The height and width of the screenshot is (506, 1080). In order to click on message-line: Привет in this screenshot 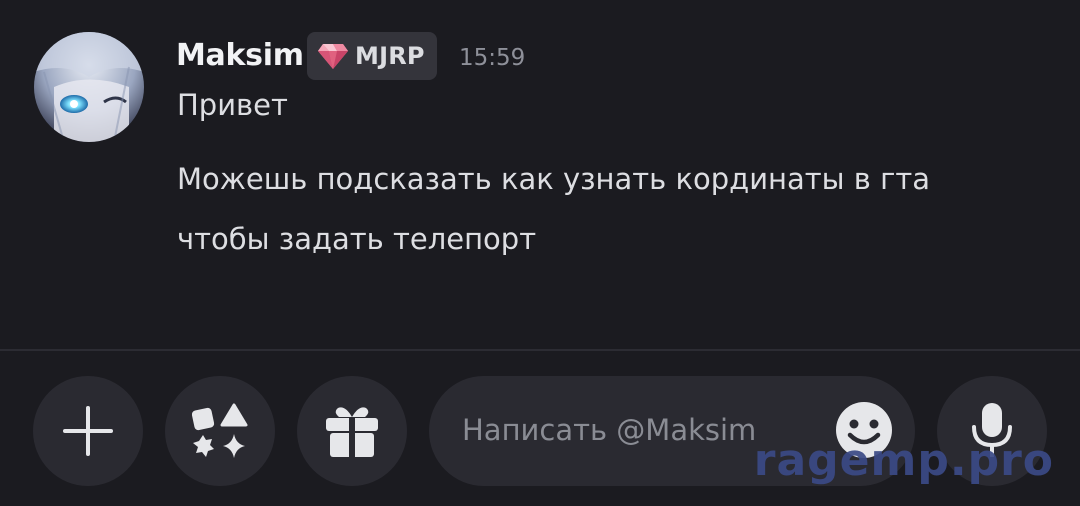, I will do `click(232, 105)`.